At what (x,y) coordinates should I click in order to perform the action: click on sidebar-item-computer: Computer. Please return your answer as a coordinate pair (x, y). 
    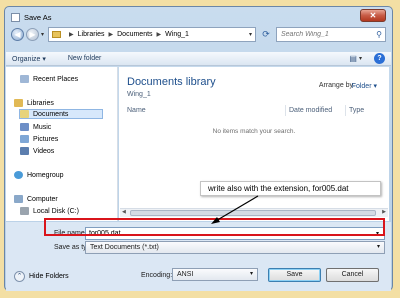
    Looking at the image, I should click on (36, 199).